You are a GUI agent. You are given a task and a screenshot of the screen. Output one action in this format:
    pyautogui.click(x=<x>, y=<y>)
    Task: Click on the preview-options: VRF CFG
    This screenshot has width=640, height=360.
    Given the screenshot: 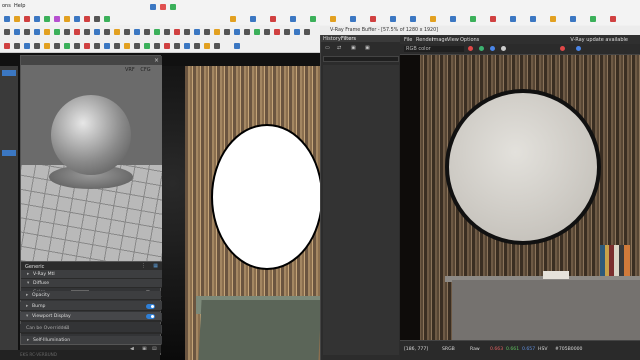 What is the action you would take?
    pyautogui.click(x=143, y=71)
    